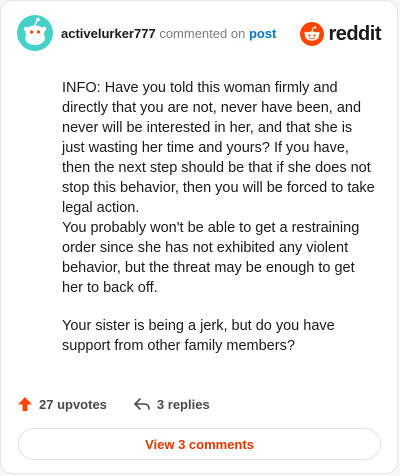  I want to click on reddit-logo-word: reddit, so click(354, 33).